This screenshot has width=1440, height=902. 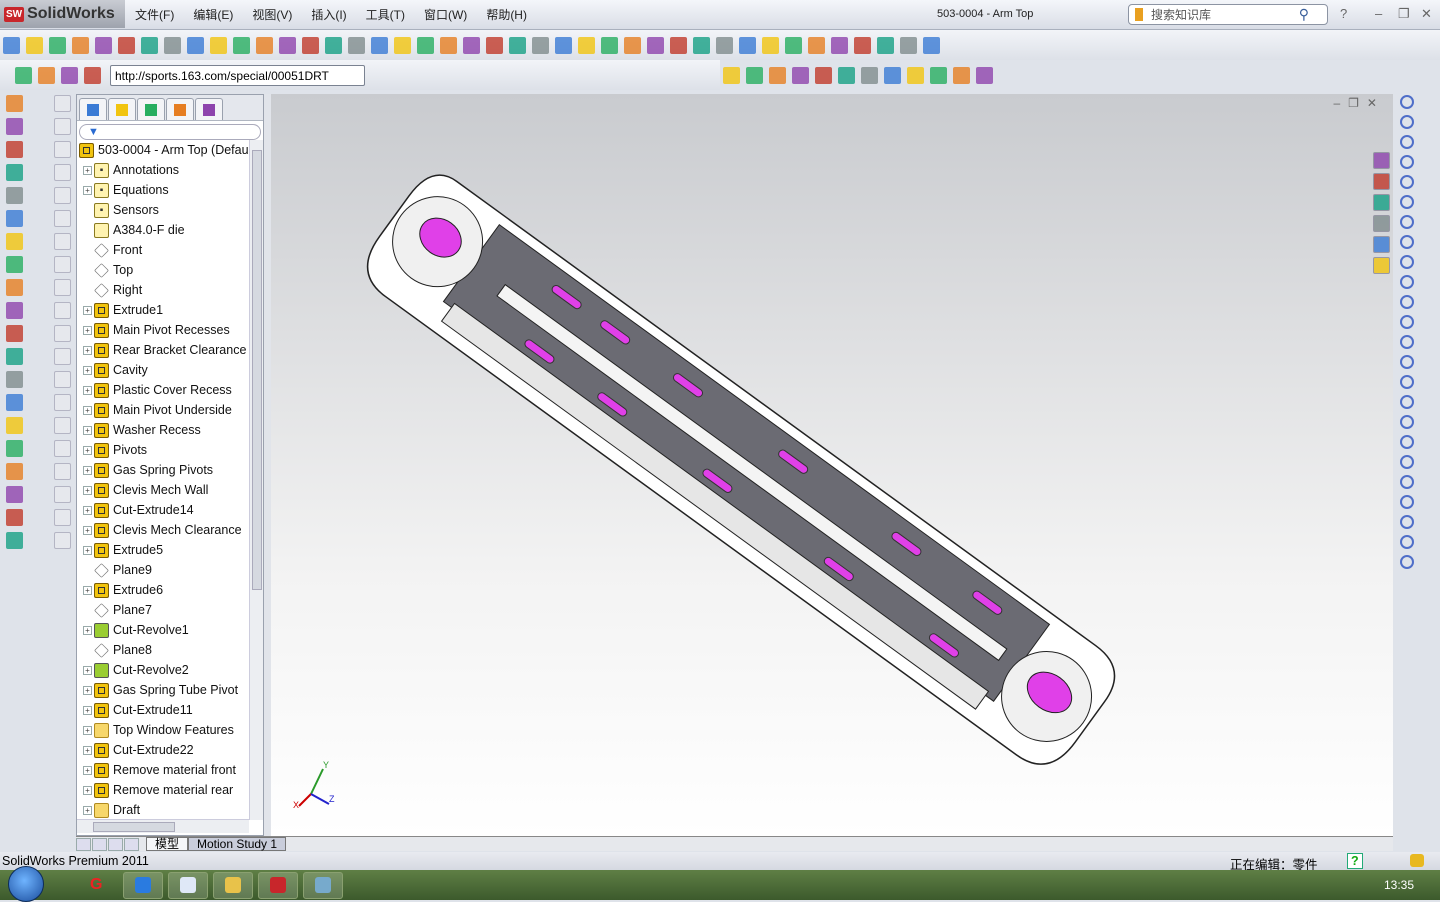 I want to click on tab-model: 模型, so click(x=167, y=844).